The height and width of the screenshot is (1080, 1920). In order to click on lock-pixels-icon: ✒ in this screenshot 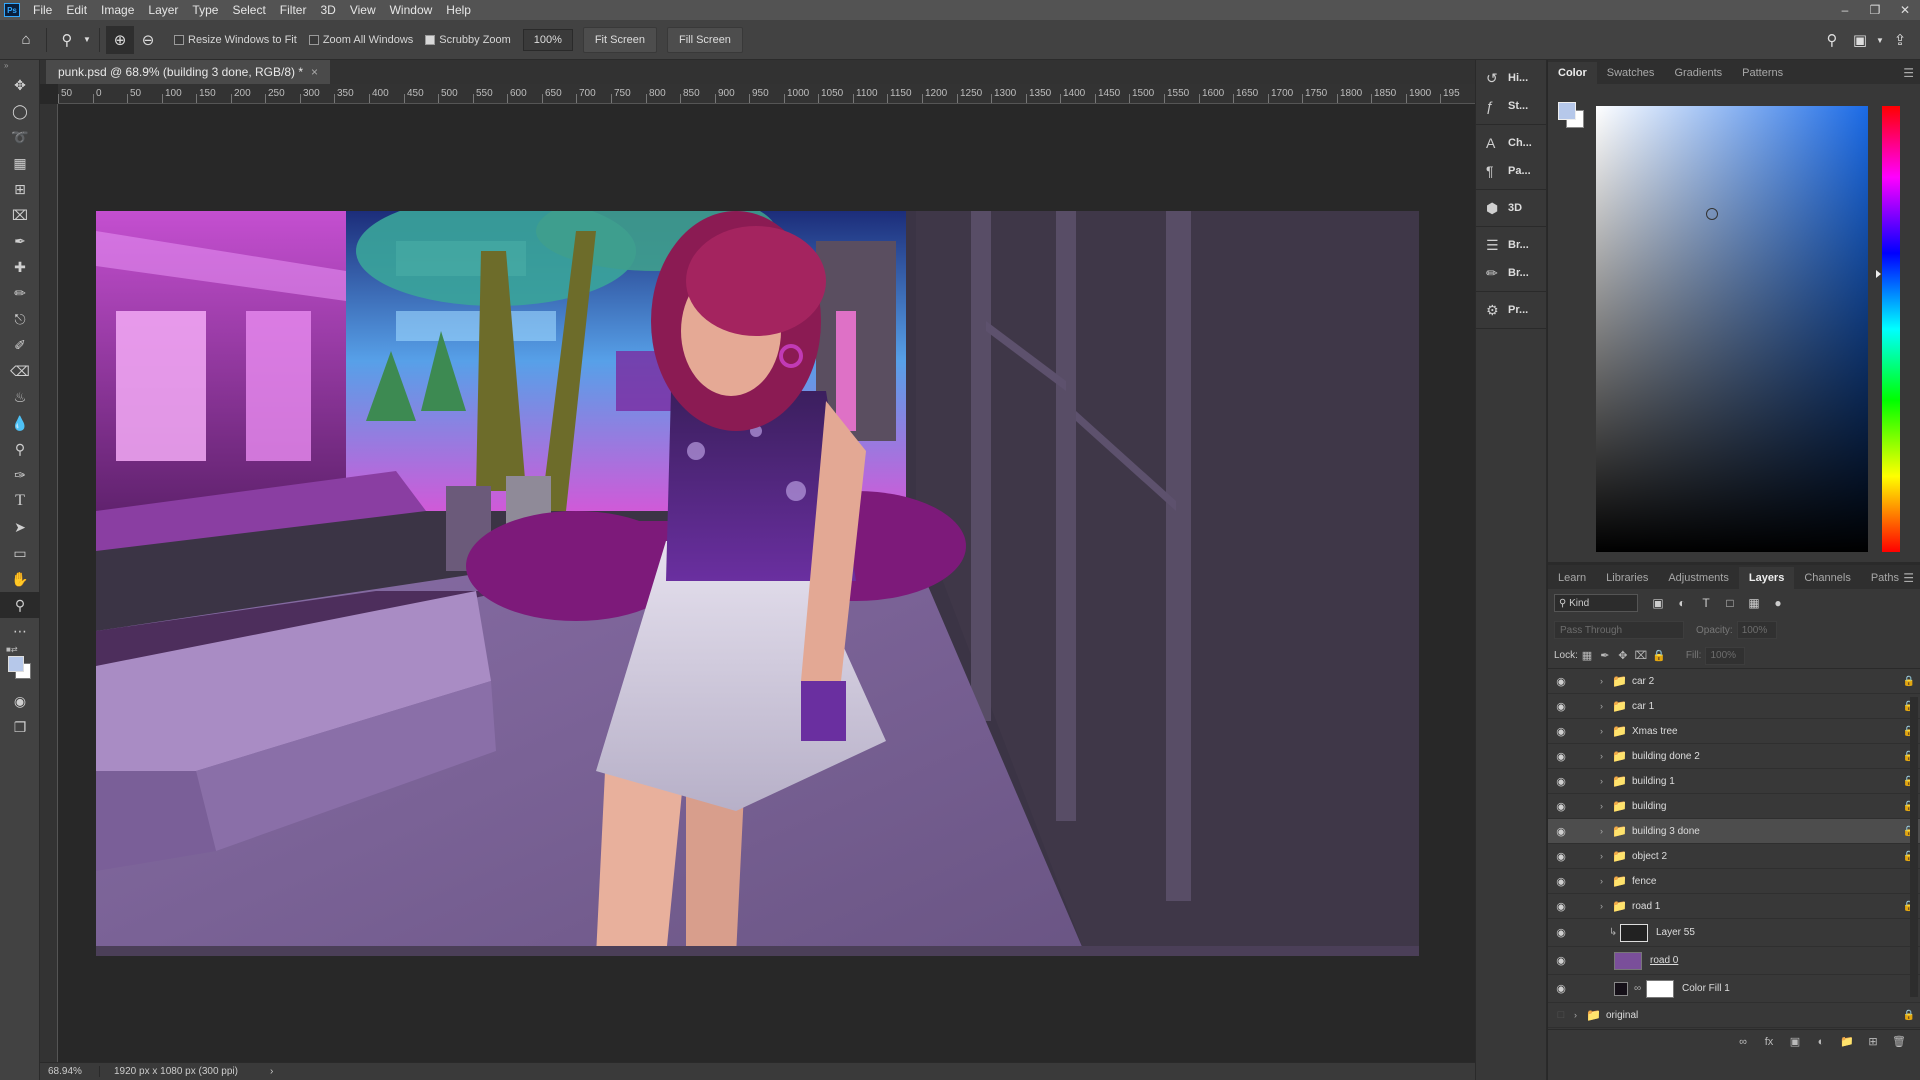, I will do `click(1605, 655)`.